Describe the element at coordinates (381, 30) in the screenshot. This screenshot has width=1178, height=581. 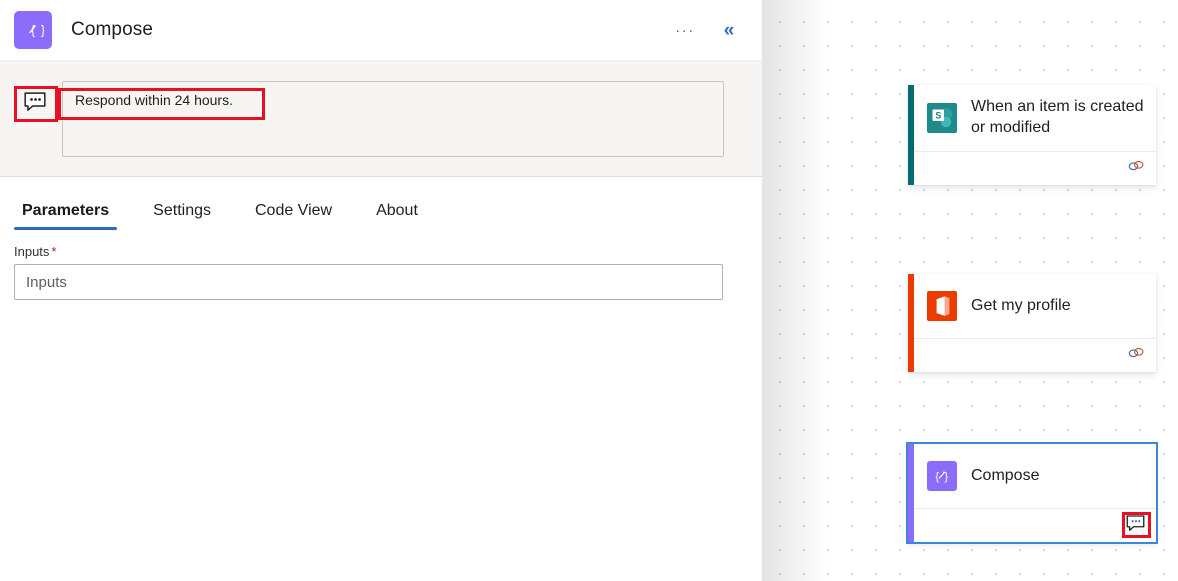
I see `pane-header: { } Compose ··· «` at that location.